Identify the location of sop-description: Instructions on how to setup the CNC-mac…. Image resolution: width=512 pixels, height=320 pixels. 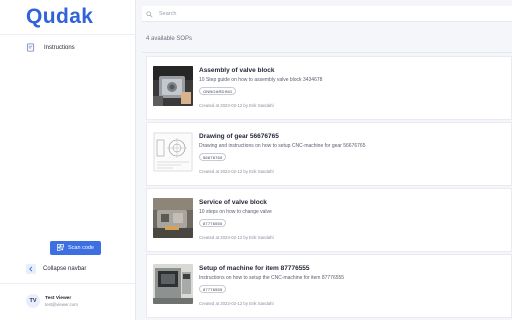
(272, 278).